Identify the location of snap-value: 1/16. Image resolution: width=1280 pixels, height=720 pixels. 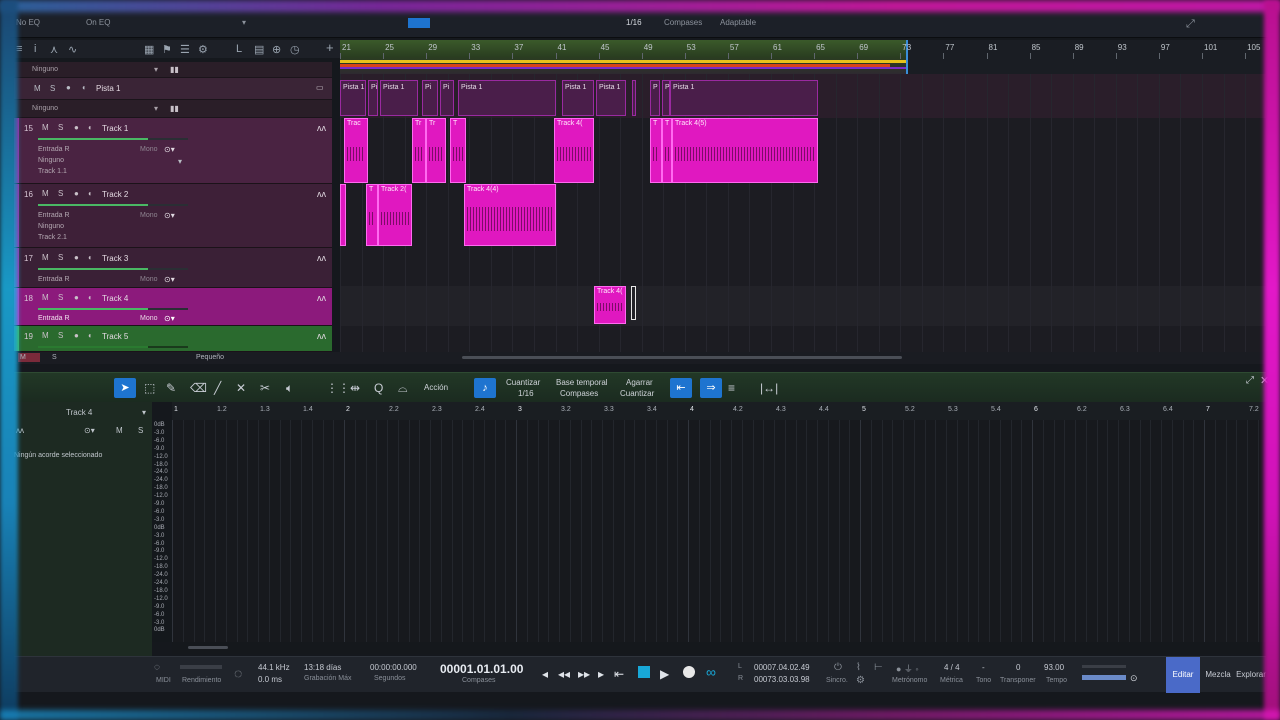
(634, 22).